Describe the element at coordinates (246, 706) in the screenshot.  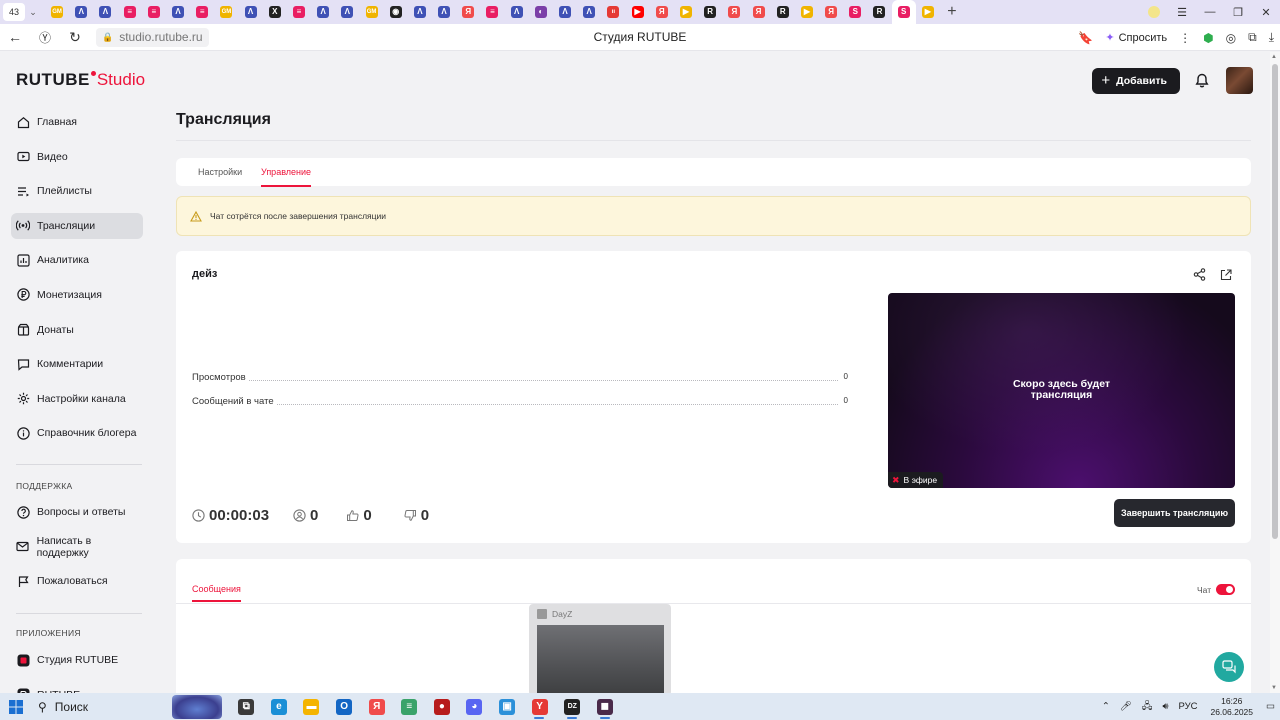
I see `taskbar-app-button: ⧉` at that location.